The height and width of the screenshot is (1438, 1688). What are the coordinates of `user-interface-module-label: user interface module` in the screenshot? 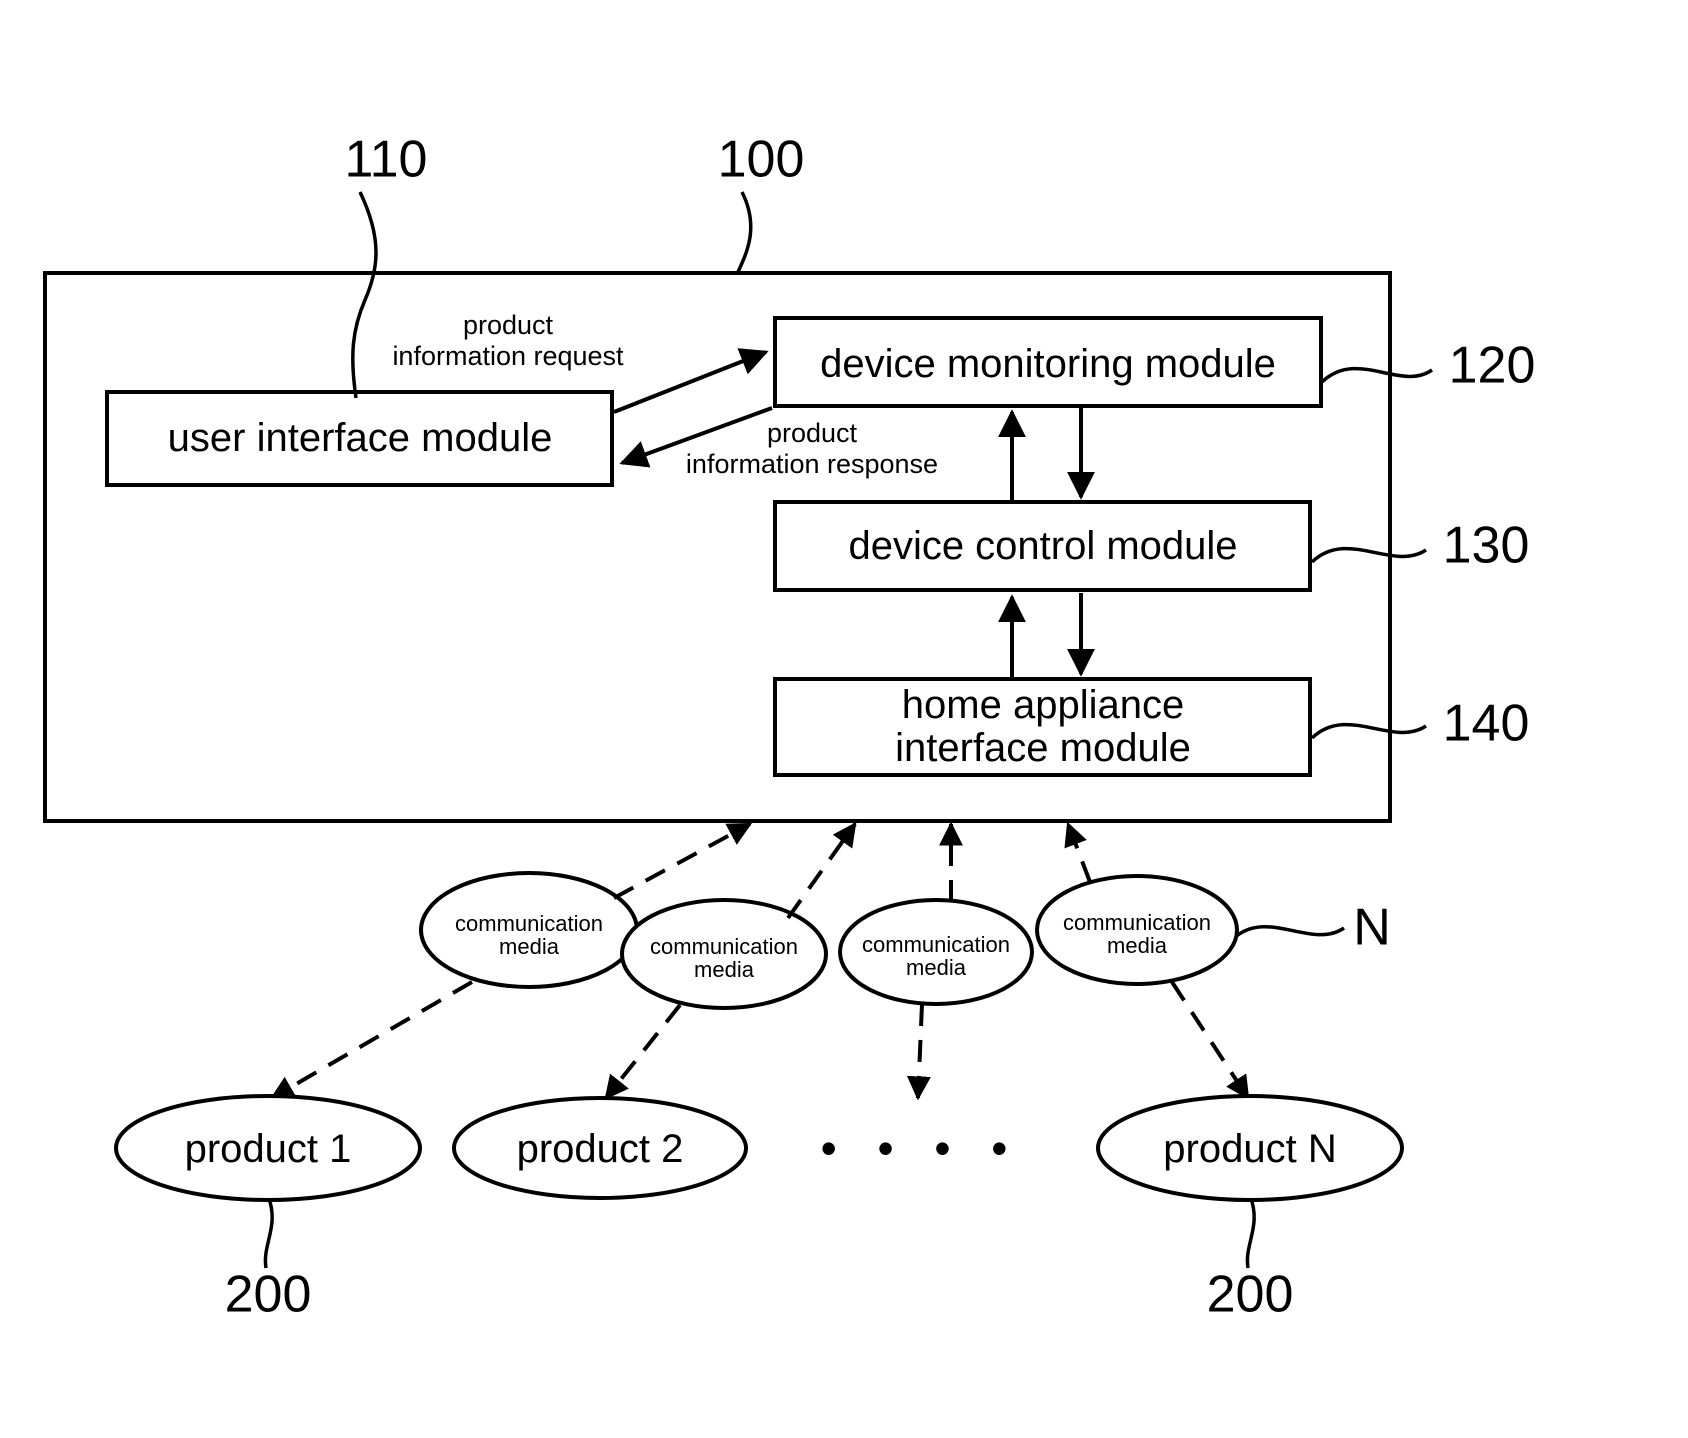 It's located at (360, 438).